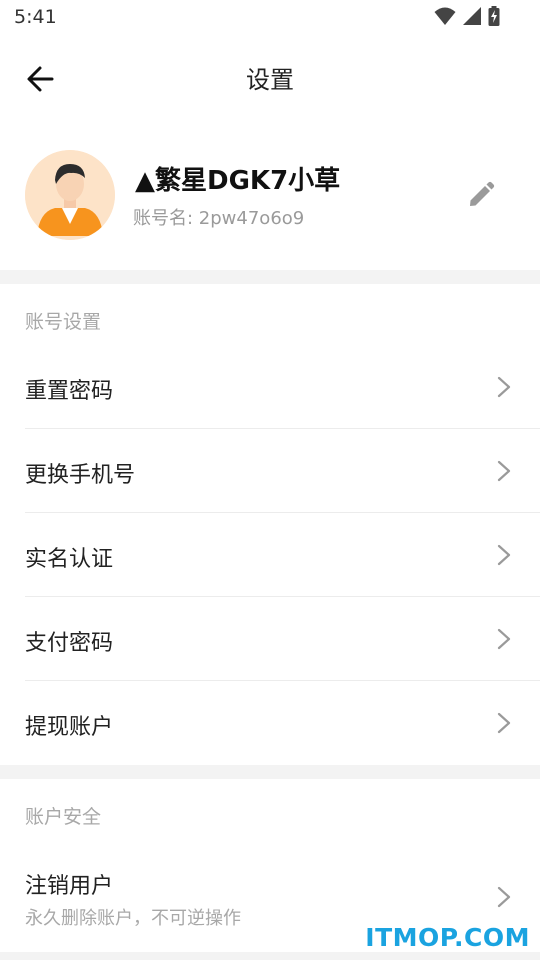 This screenshot has width=540, height=960. Describe the element at coordinates (63, 322) in the screenshot. I see `section-title-account-settings: 账号设置` at that location.